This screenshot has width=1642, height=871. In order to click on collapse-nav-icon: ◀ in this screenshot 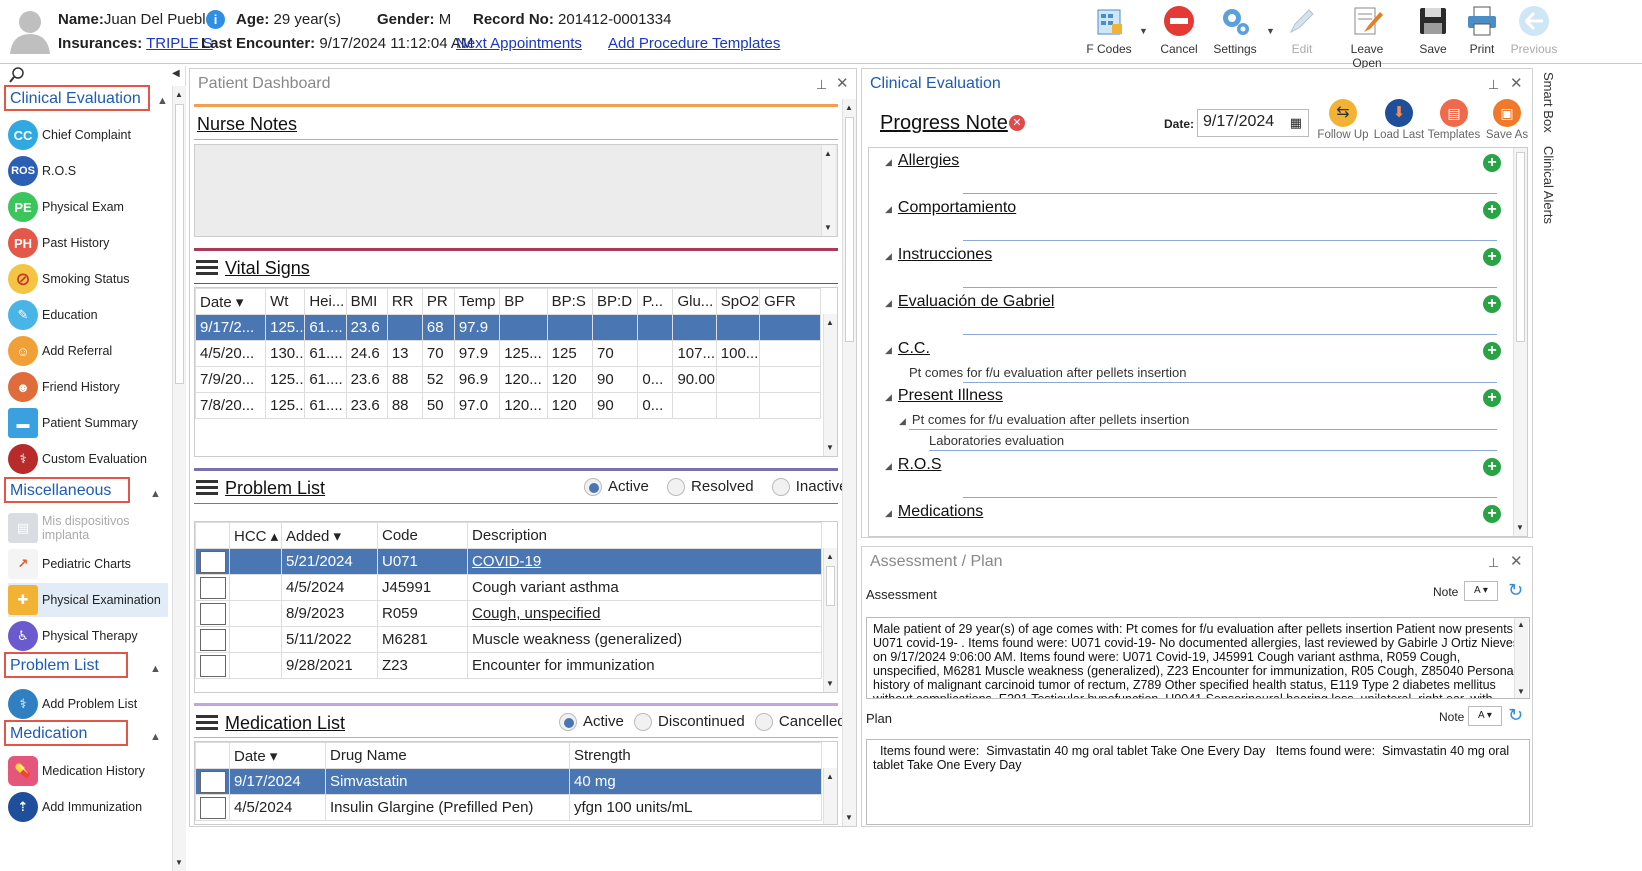, I will do `click(176, 73)`.